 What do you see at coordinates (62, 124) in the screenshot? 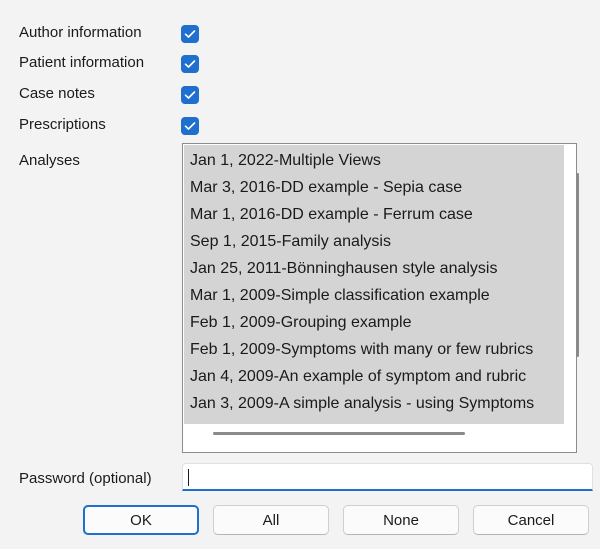
I see `prescriptions-label: Prescriptions` at bounding box center [62, 124].